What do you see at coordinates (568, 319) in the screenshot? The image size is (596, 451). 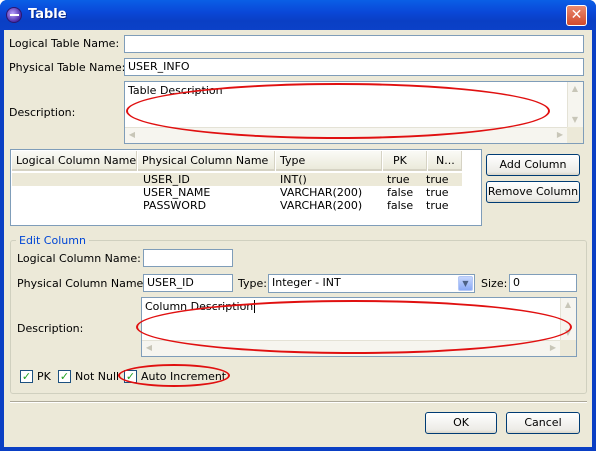 I see `column-description-vertical-scrollbar: ▲ ▼` at bounding box center [568, 319].